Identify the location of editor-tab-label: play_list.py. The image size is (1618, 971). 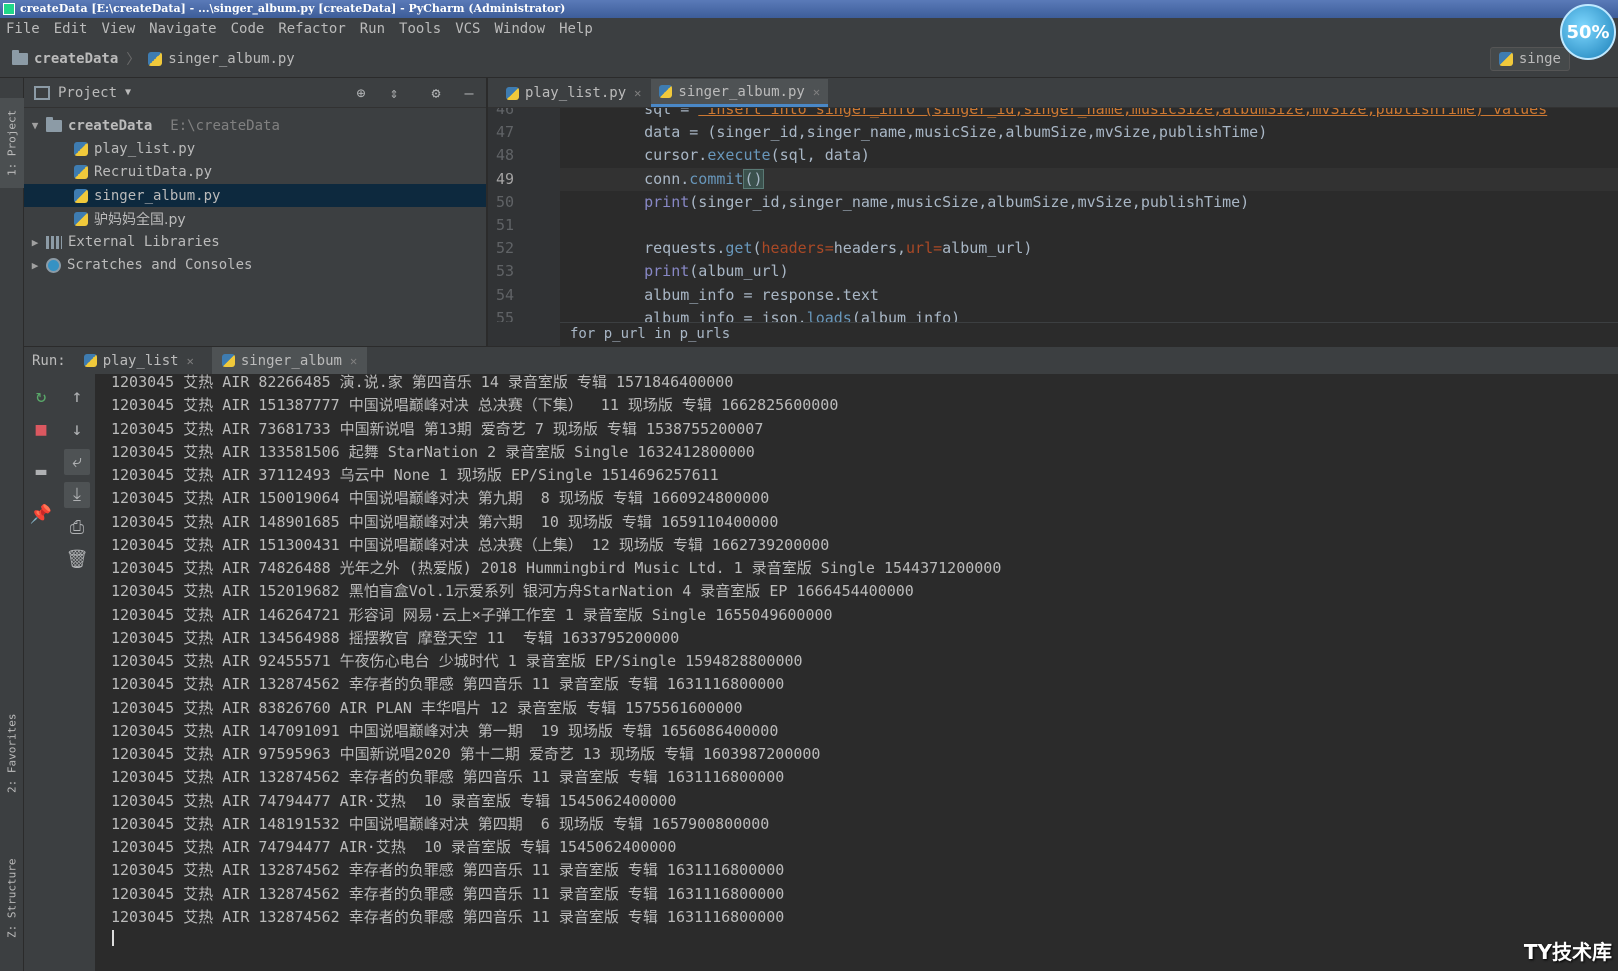
(576, 93).